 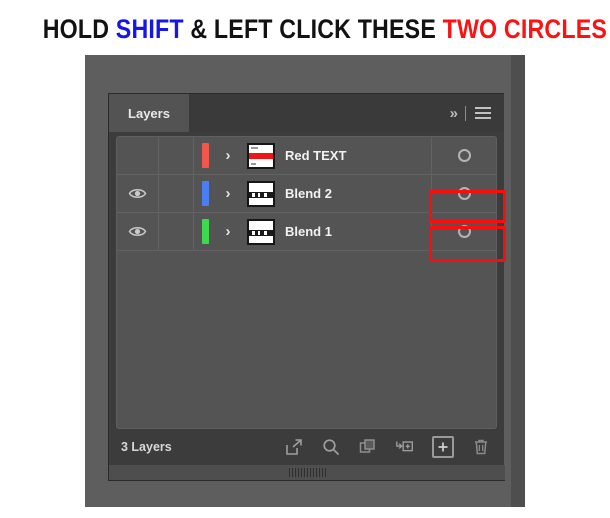 I want to click on header-divider, so click(x=465, y=113).